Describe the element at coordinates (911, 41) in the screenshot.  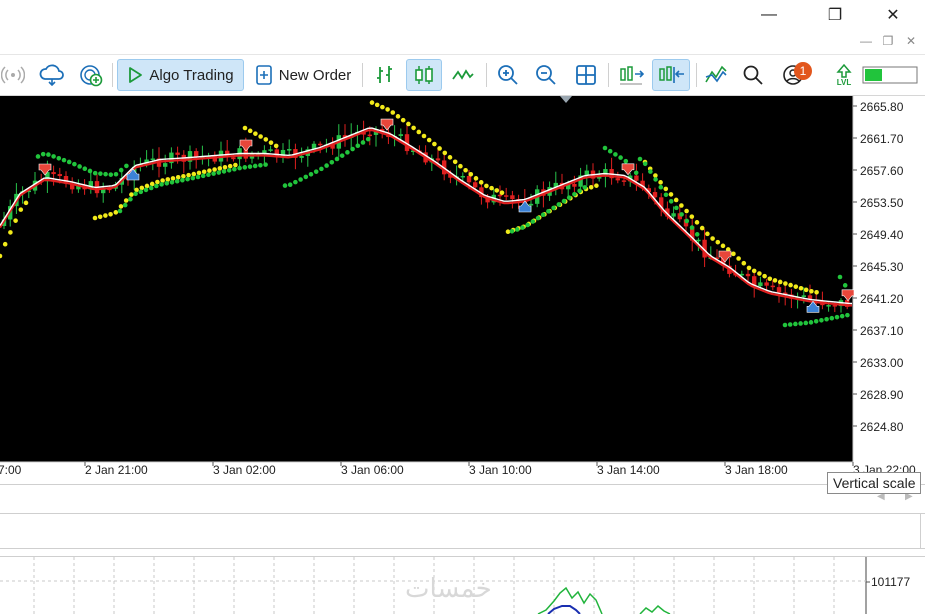
I see `child-close-button: ✕` at that location.